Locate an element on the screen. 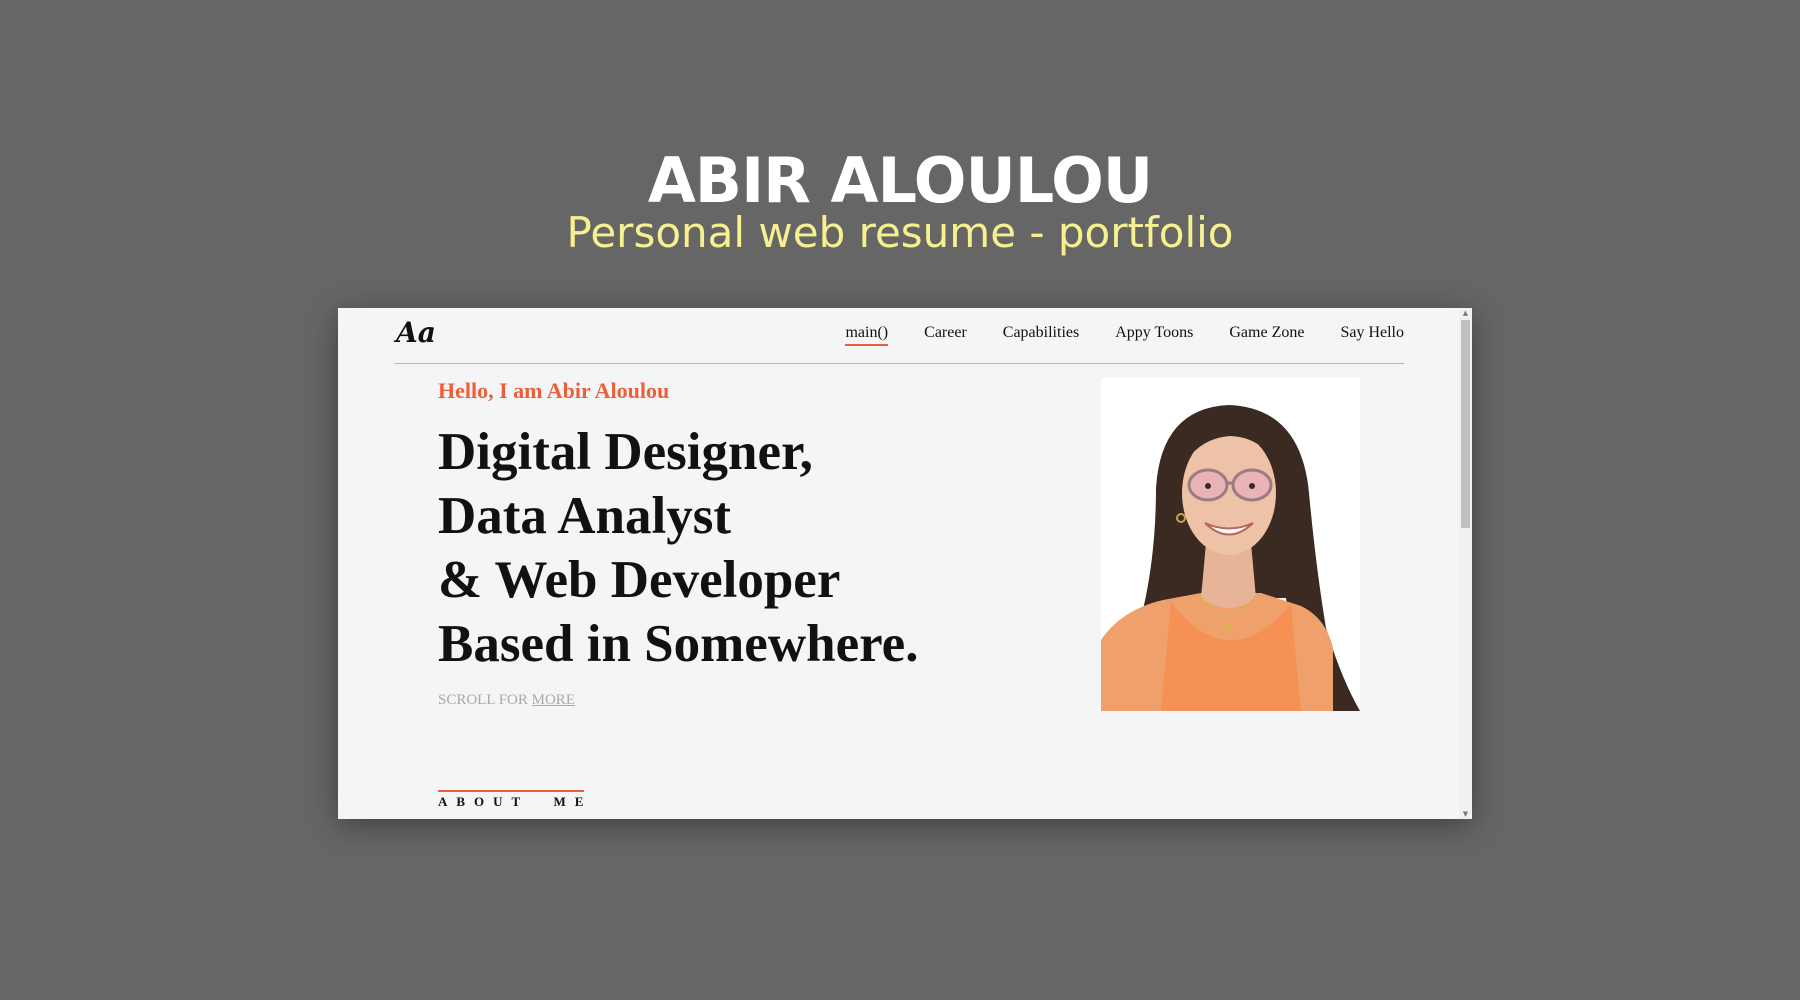 The height and width of the screenshot is (1000, 1800). hero-title: ABIR ALOULOU is located at coordinates (900, 180).